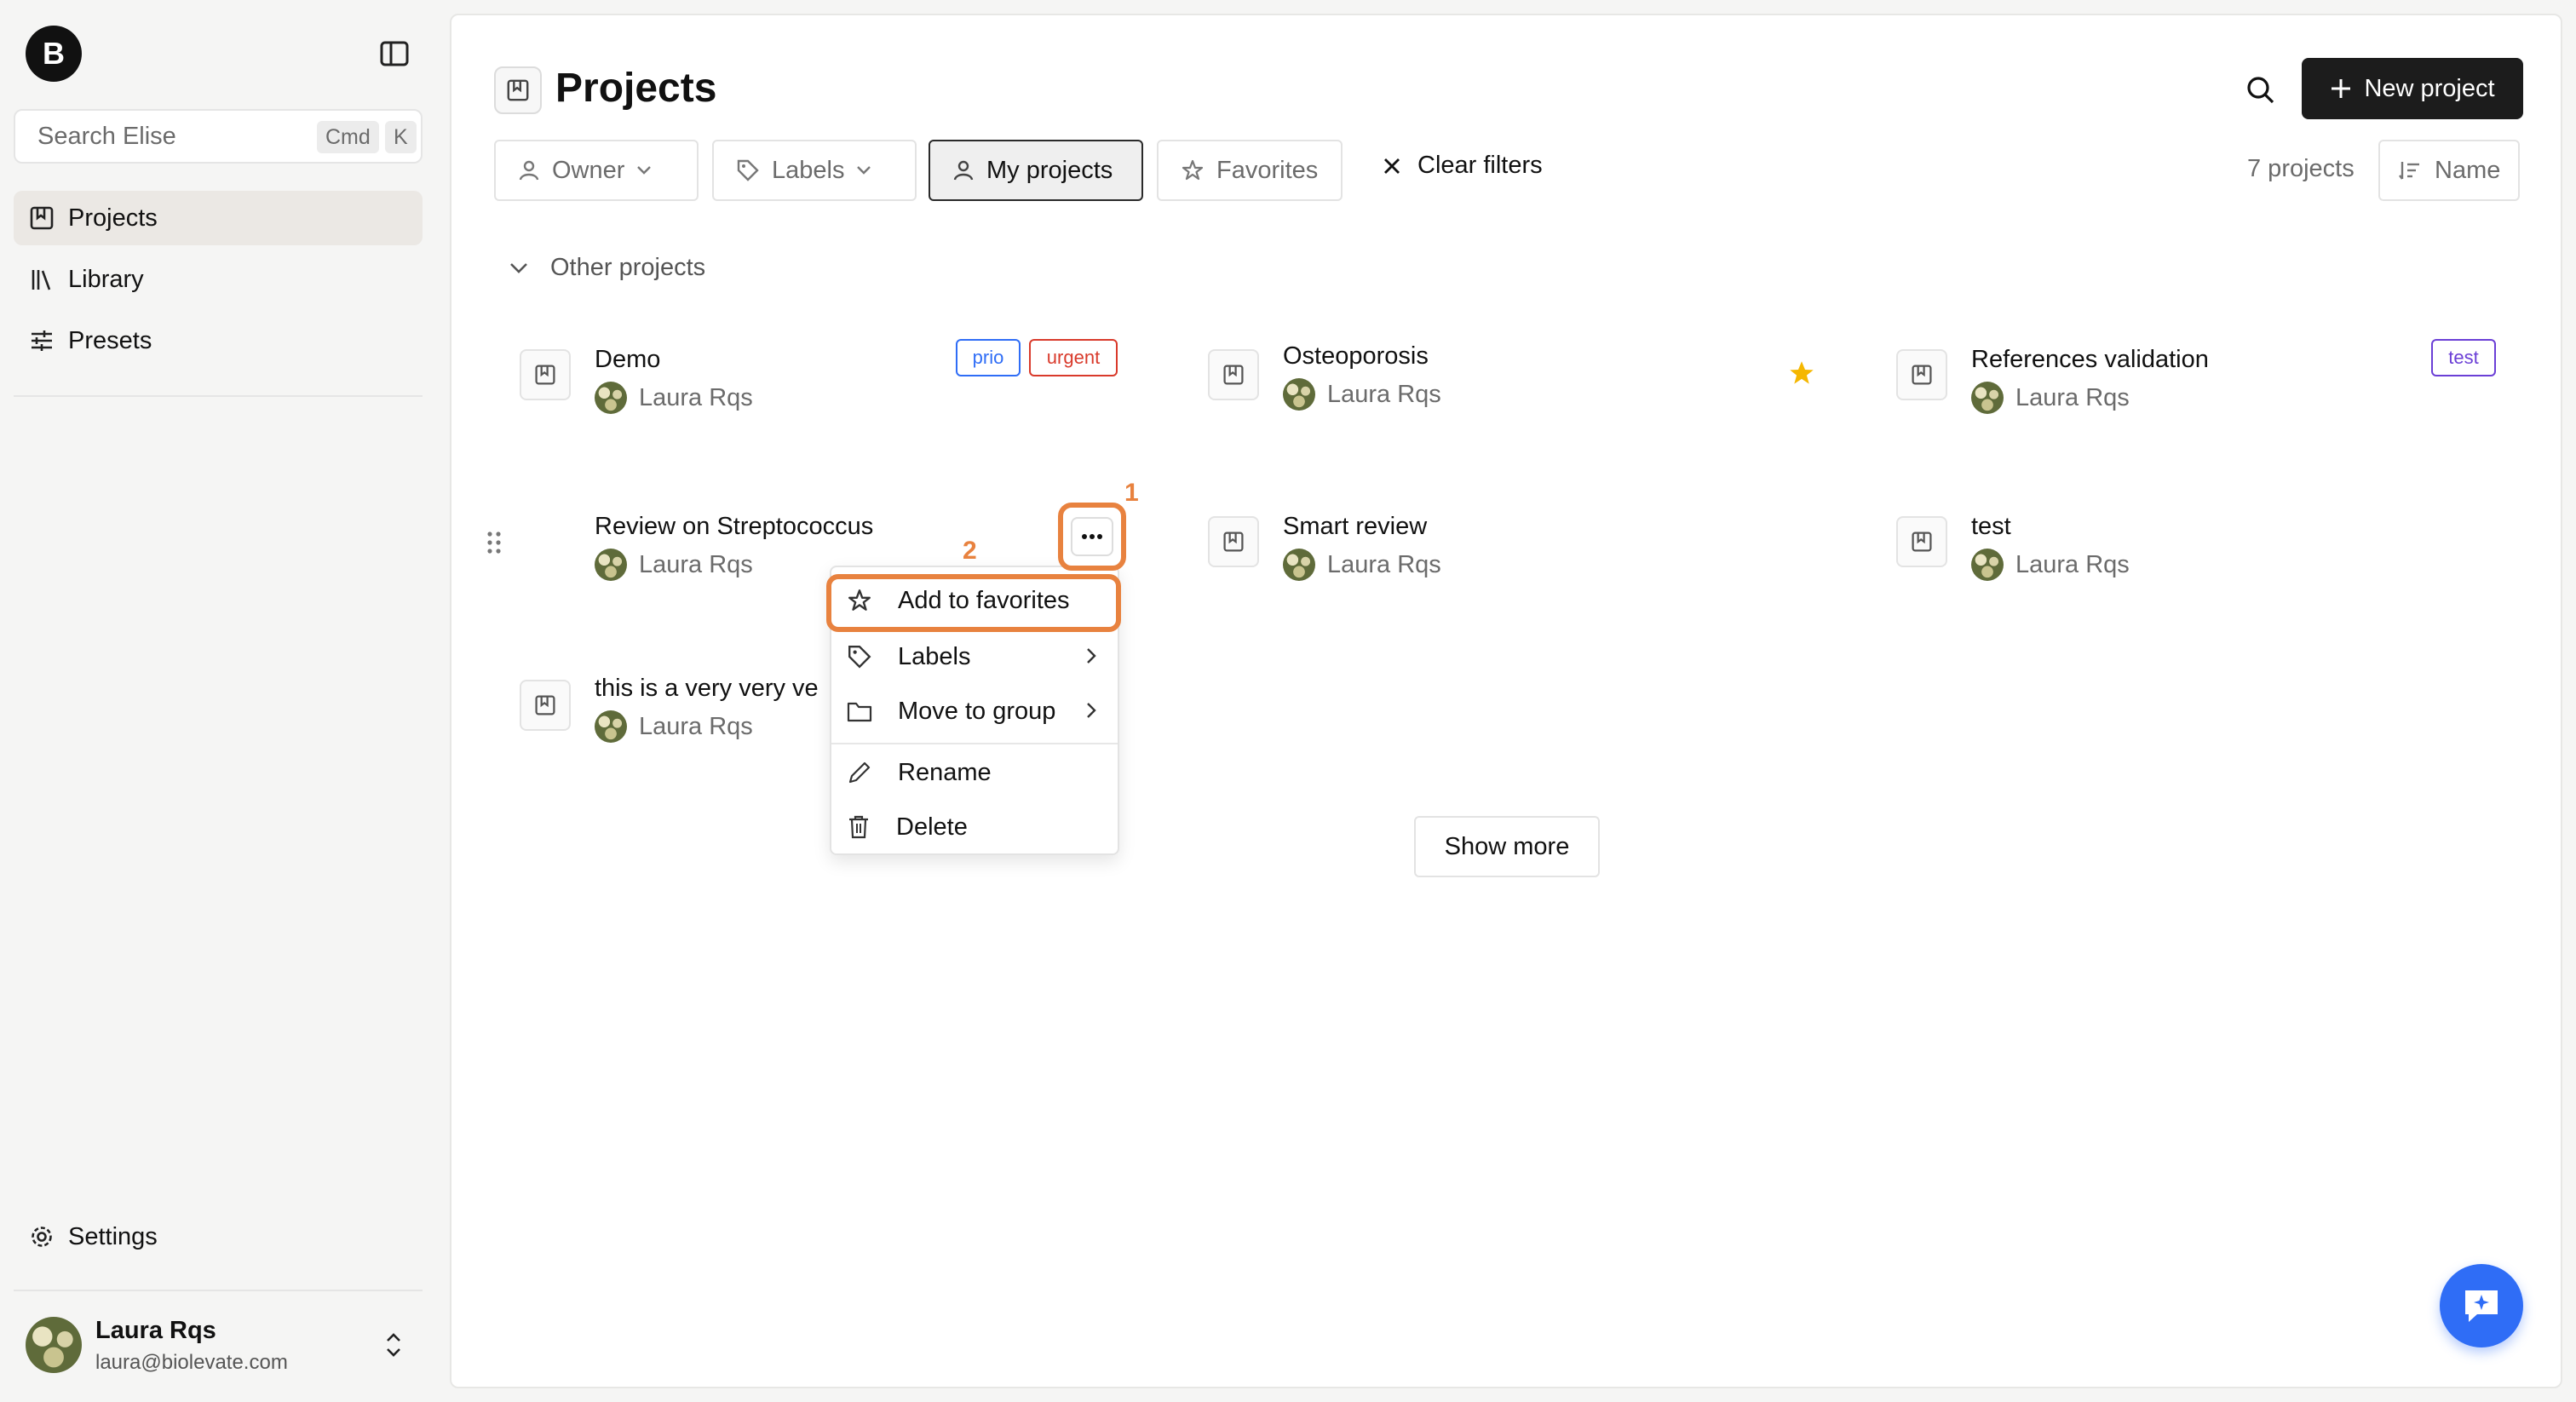 The width and height of the screenshot is (2576, 1402). I want to click on chevron-up-down-icon, so click(394, 1344).